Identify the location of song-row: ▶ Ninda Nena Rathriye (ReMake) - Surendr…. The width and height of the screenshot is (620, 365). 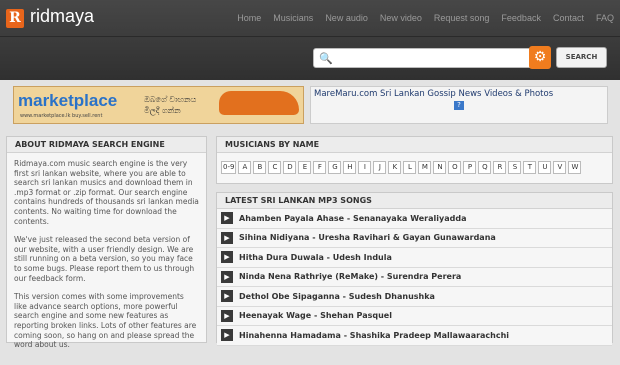
(414, 277).